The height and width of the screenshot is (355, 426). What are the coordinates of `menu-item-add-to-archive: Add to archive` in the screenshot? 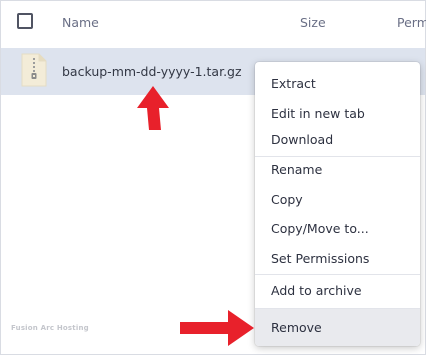 It's located at (337, 293).